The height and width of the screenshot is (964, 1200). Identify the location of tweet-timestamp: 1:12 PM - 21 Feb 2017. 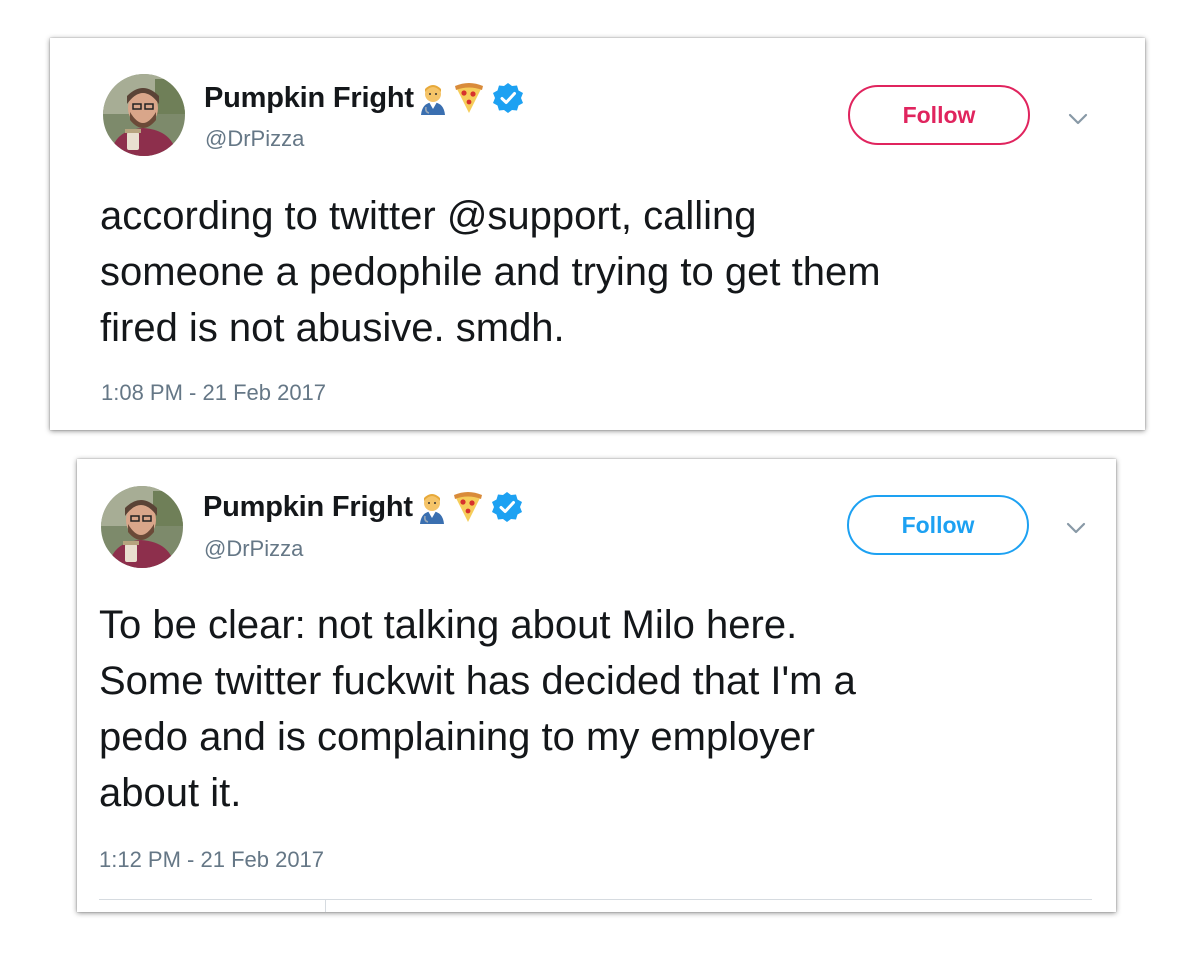
(211, 860).